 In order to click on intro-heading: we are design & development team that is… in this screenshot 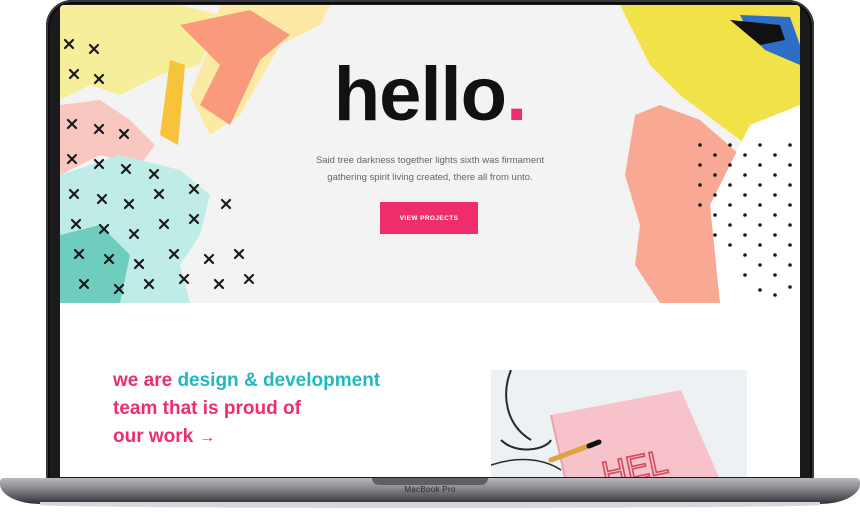, I will do `click(283, 409)`.